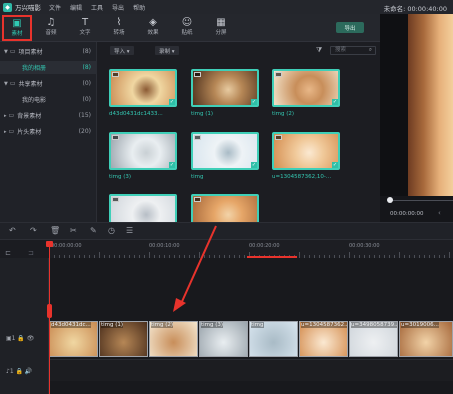  I want to click on timeline-clip: timg (1), so click(123, 339).